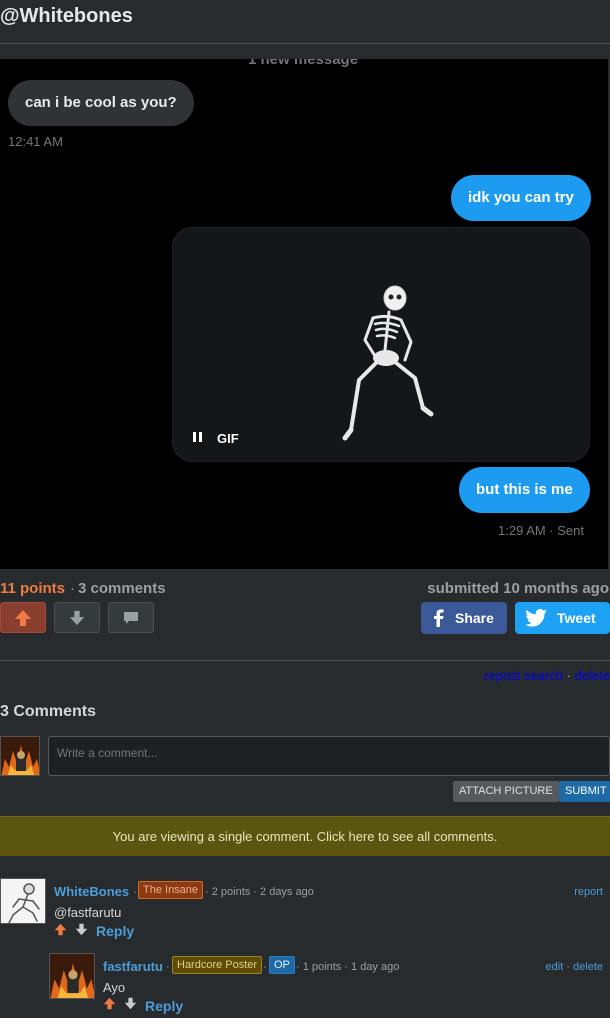 The height and width of the screenshot is (1018, 610). Describe the element at coordinates (584, 791) in the screenshot. I see `submit-button: SUBMIT` at that location.